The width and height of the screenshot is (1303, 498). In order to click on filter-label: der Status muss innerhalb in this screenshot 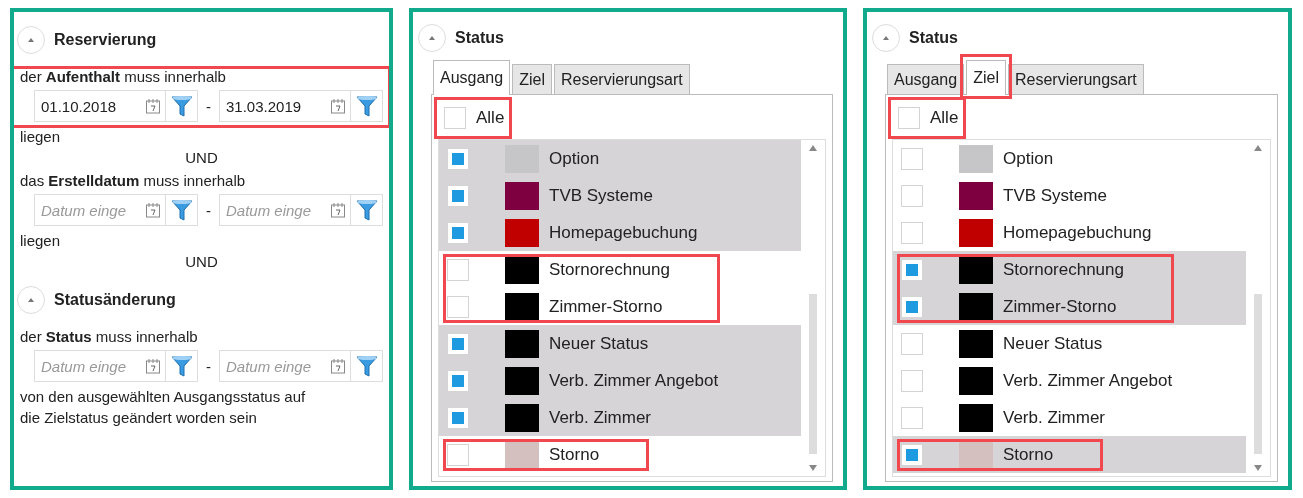, I will do `click(109, 336)`.